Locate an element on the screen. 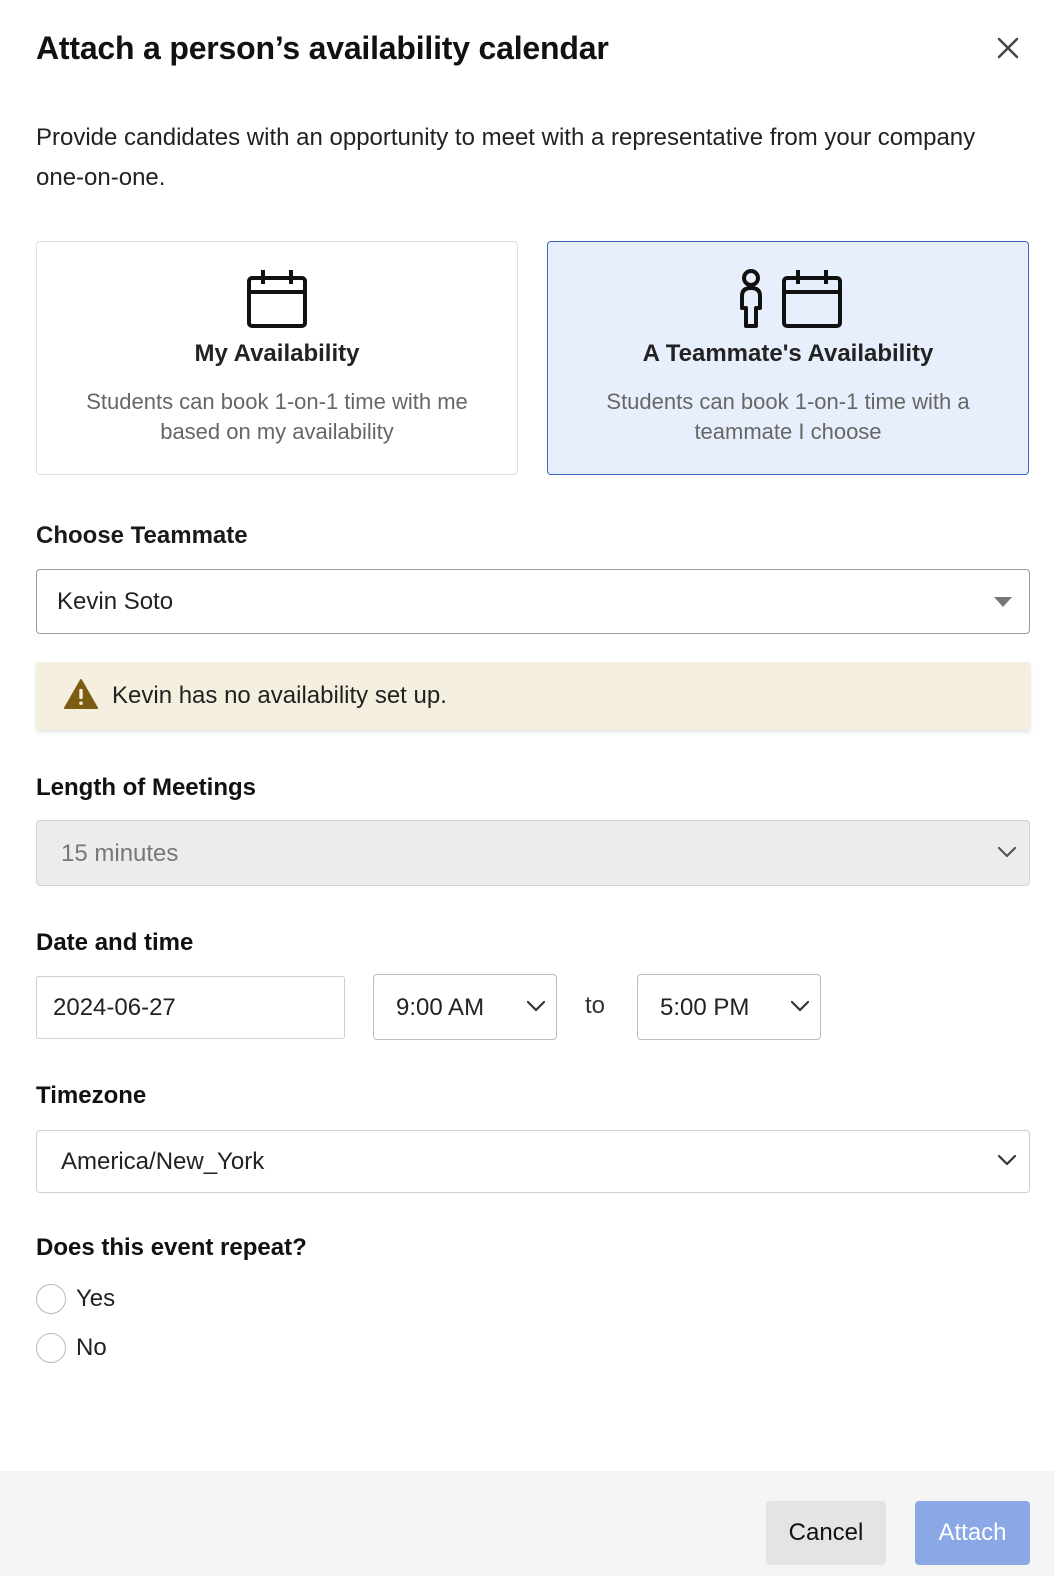 The image size is (1054, 1576). cancel-button: Cancel is located at coordinates (826, 1533).